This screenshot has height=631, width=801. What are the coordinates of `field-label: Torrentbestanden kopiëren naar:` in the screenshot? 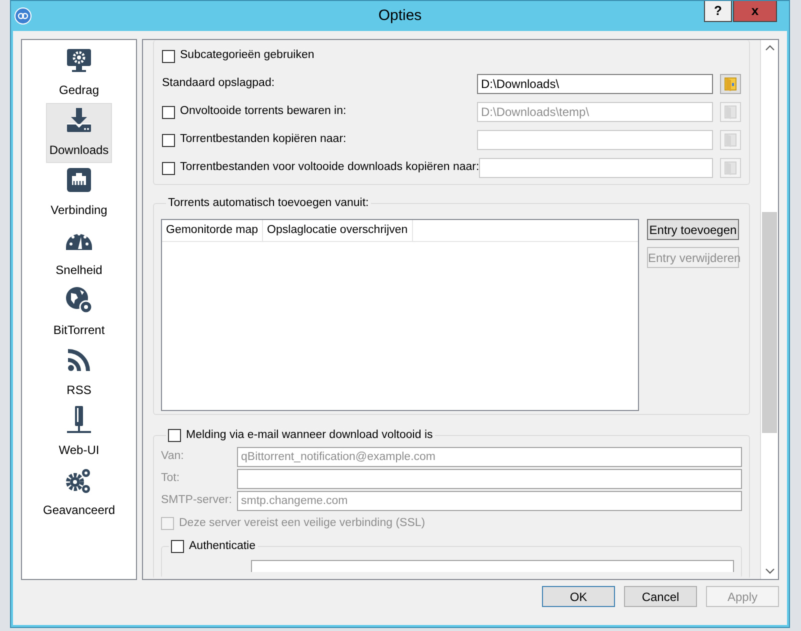 It's located at (263, 140).